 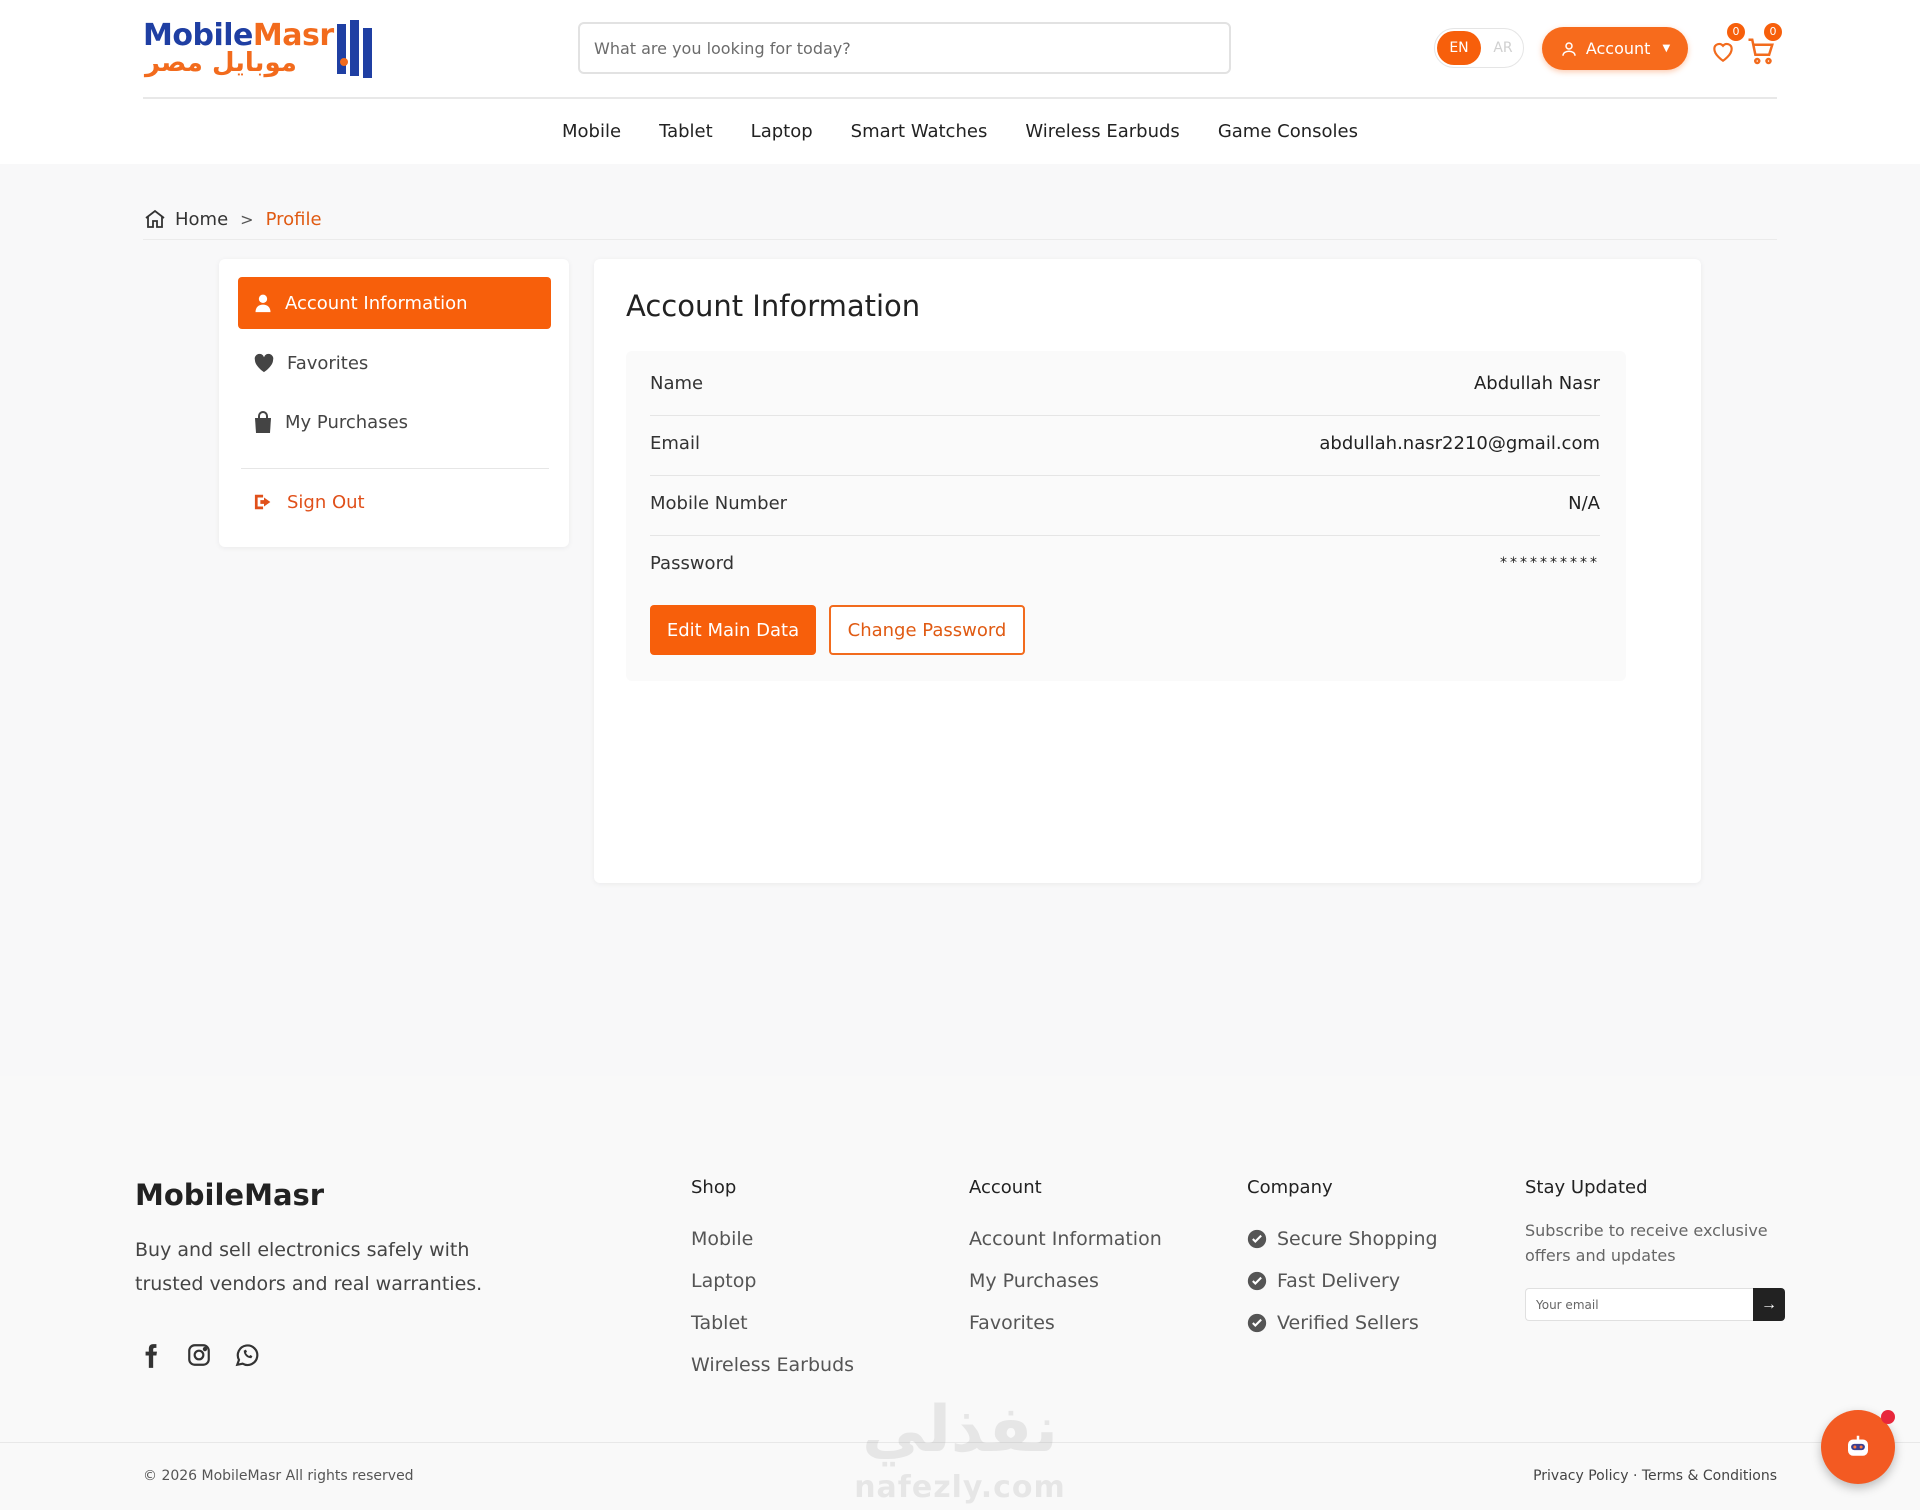 What do you see at coordinates (1125, 443) in the screenshot?
I see `field-row-email: Email abdullah.nasr2210@gmail.com` at bounding box center [1125, 443].